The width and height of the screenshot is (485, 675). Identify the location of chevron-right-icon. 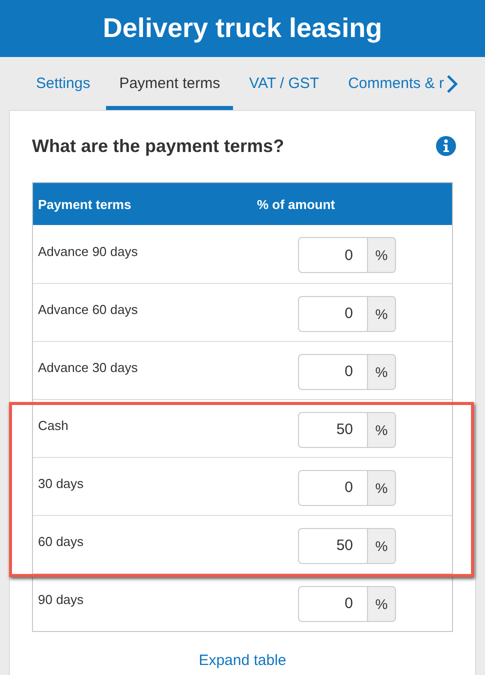
(452, 84).